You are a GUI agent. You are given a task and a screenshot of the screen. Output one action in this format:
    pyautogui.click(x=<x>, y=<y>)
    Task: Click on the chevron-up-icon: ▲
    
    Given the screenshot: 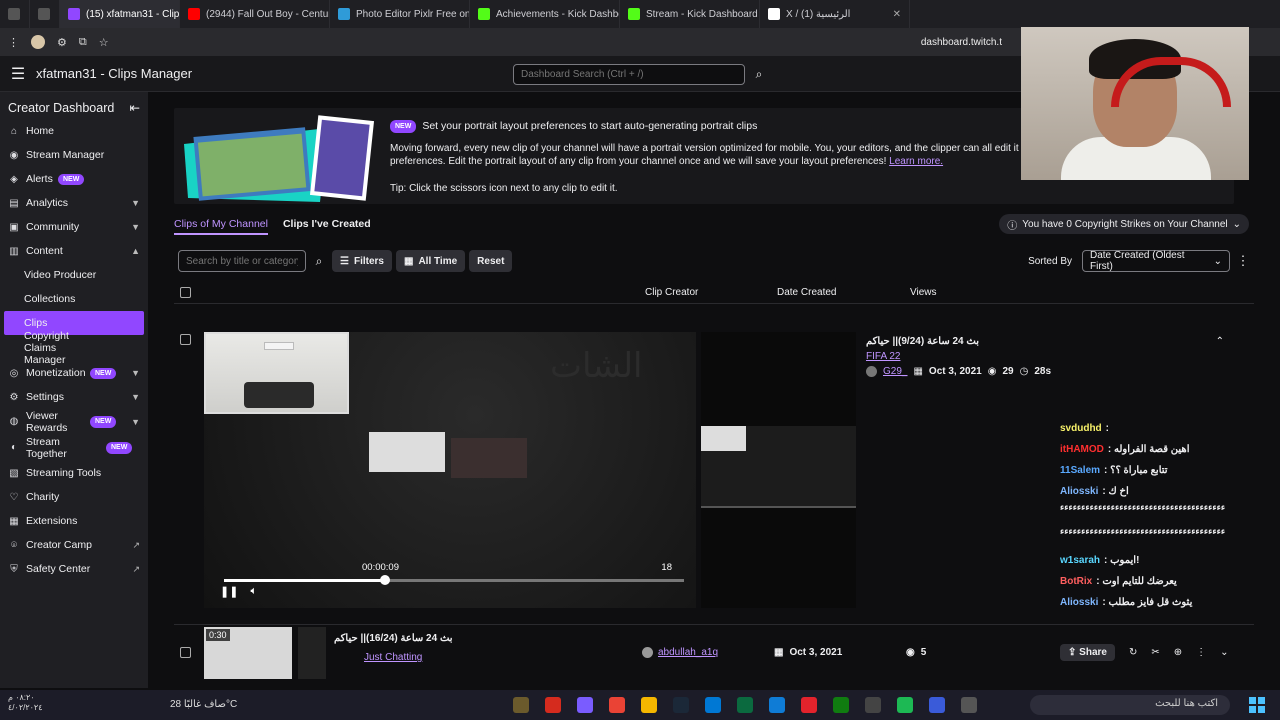 What is the action you would take?
    pyautogui.click(x=135, y=251)
    